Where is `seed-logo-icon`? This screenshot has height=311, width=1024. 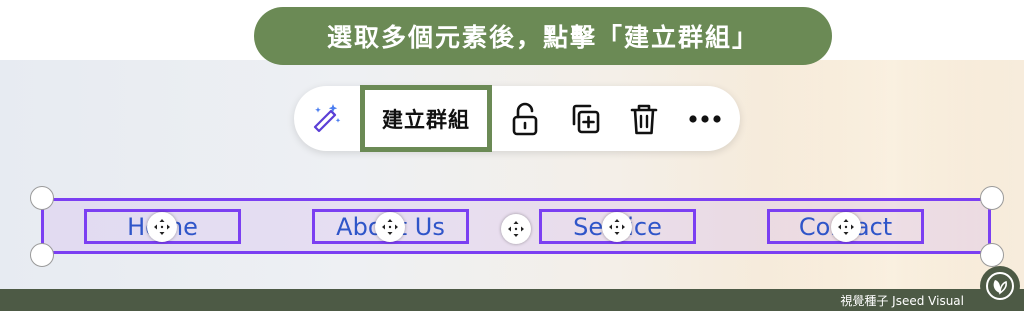
seed-logo-icon is located at coordinates (1000, 286).